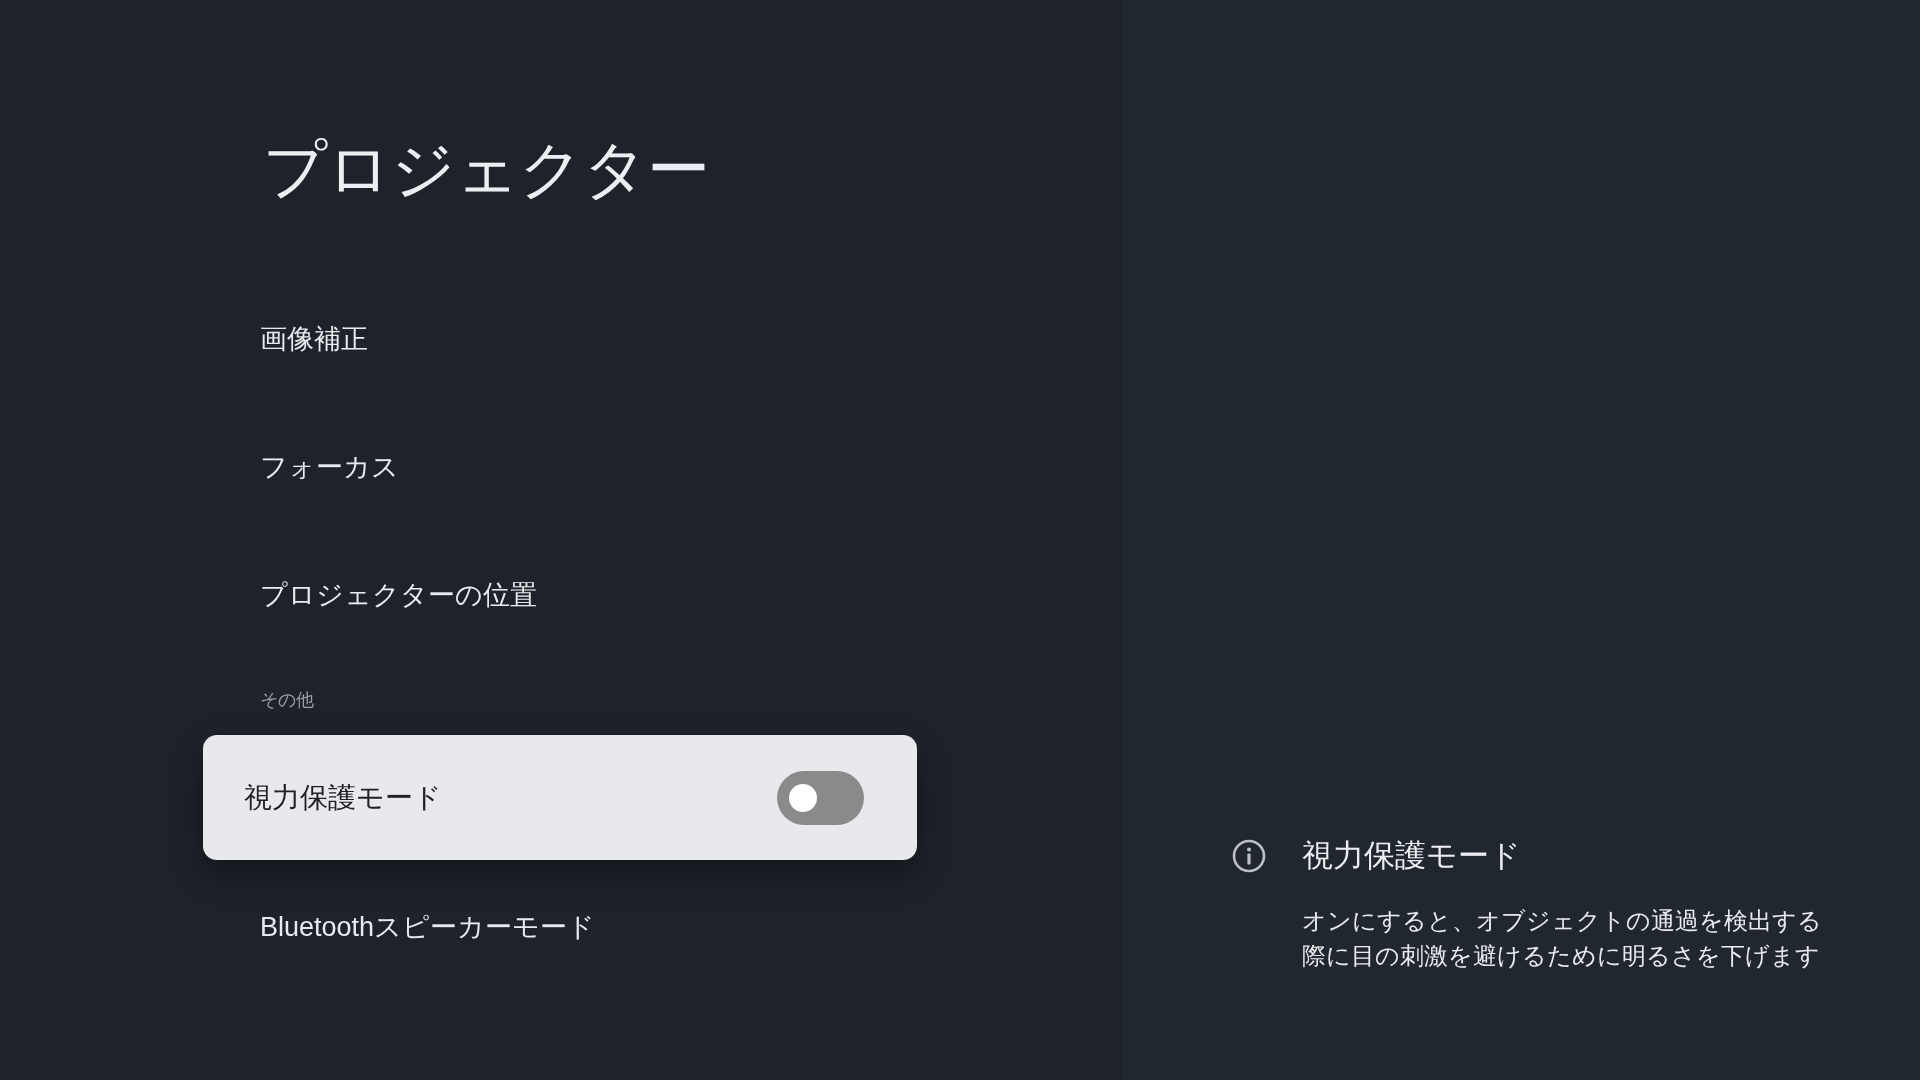 The height and width of the screenshot is (1080, 1920). What do you see at coordinates (398, 595) in the screenshot?
I see `settings-item: プロジェクターの位置` at bounding box center [398, 595].